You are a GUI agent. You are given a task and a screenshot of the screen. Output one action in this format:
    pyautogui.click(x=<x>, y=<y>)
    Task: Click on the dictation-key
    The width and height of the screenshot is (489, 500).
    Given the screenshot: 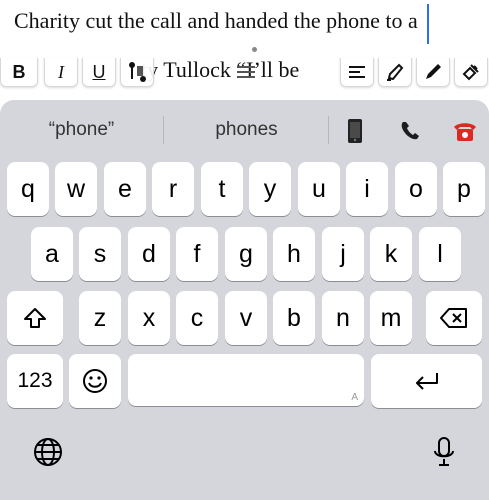 What is the action you would take?
    pyautogui.click(x=444, y=452)
    